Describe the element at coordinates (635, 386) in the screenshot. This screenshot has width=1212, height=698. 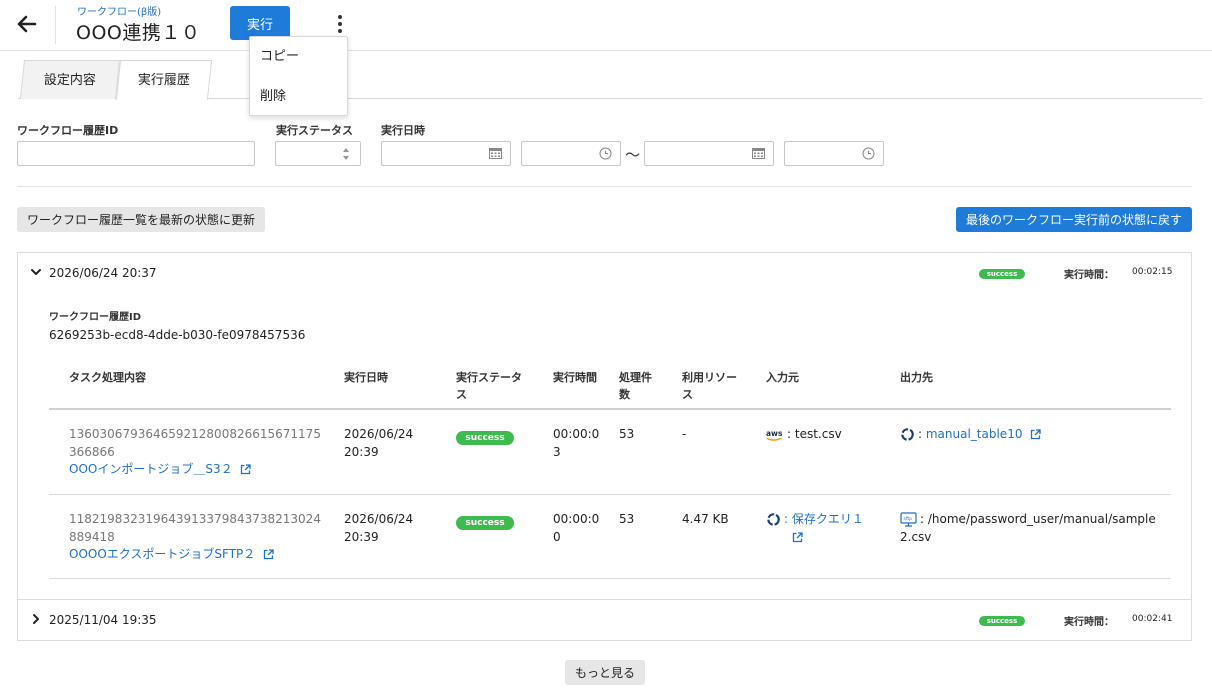
I see `column-header: 処理件数` at that location.